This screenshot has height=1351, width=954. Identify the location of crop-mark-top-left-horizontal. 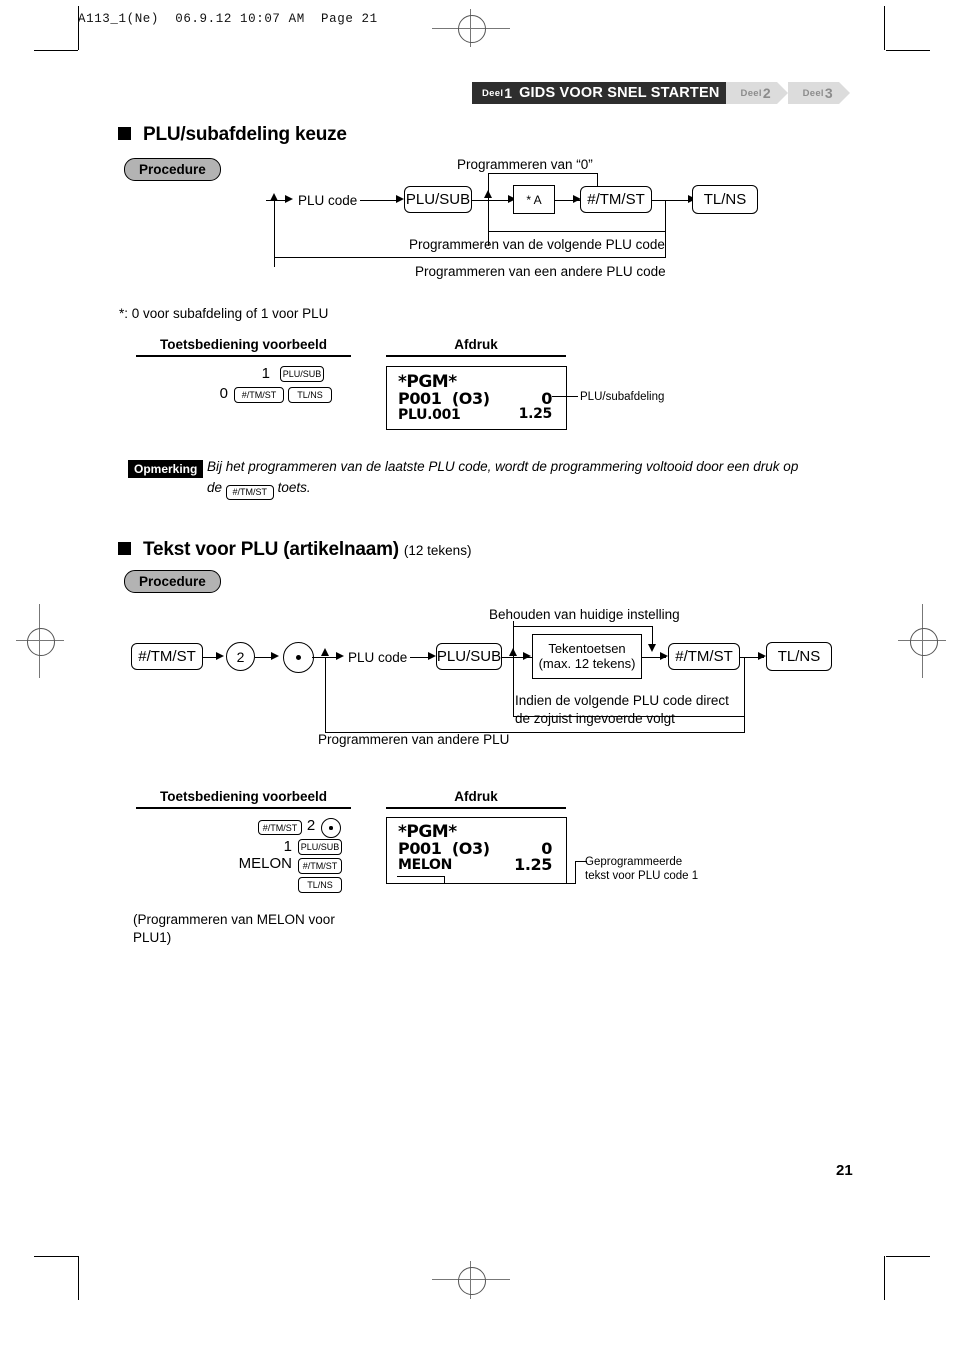
(56, 51).